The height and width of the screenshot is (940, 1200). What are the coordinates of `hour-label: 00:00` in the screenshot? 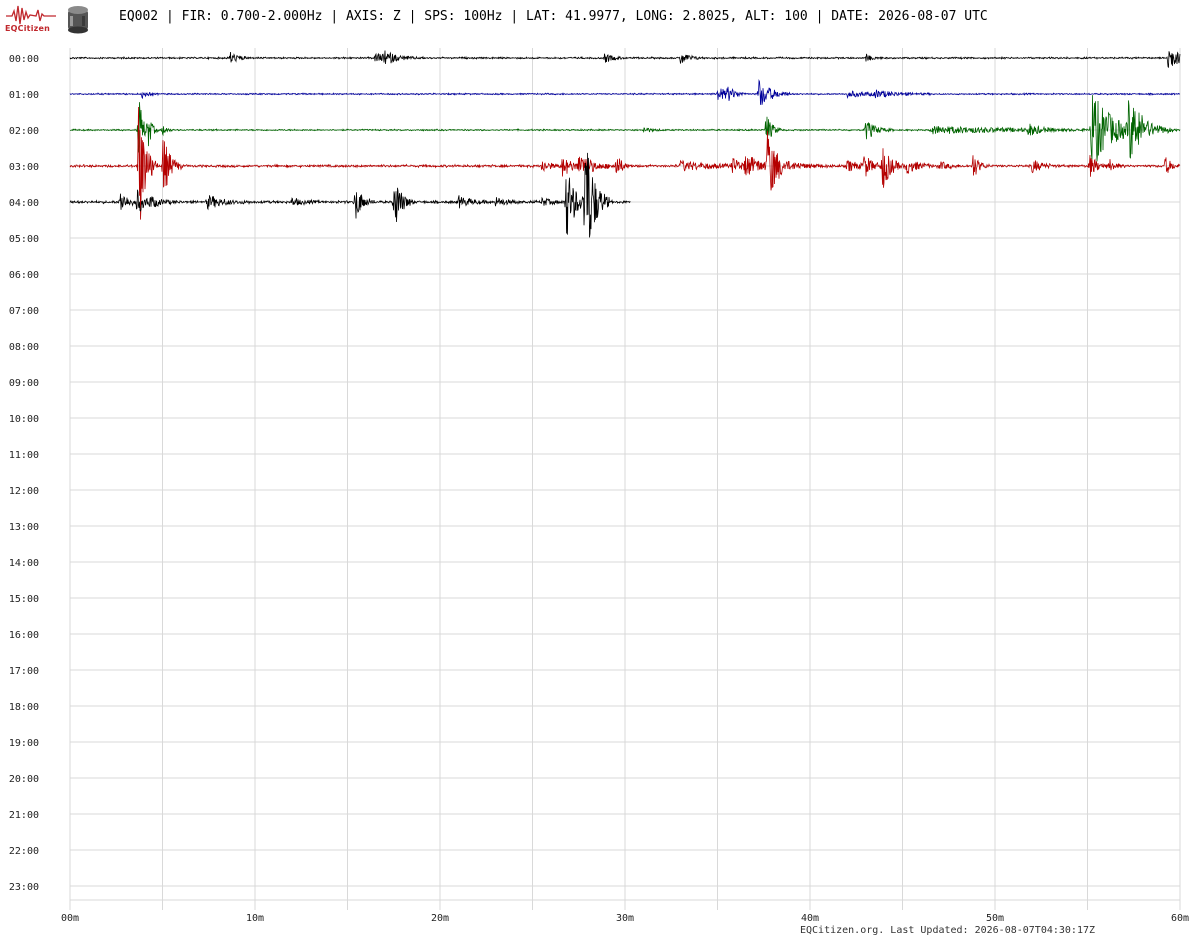 It's located at (24, 59).